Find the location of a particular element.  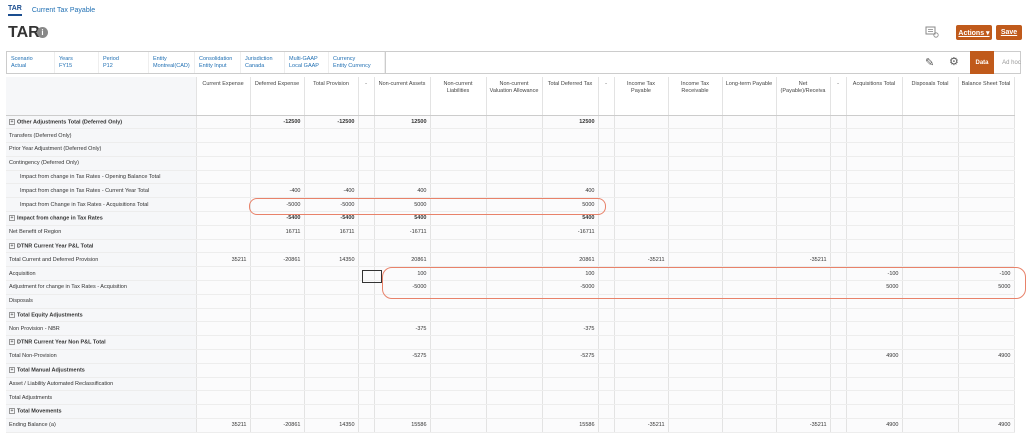

column-header: Income Tax Payable is located at coordinates (641, 96).